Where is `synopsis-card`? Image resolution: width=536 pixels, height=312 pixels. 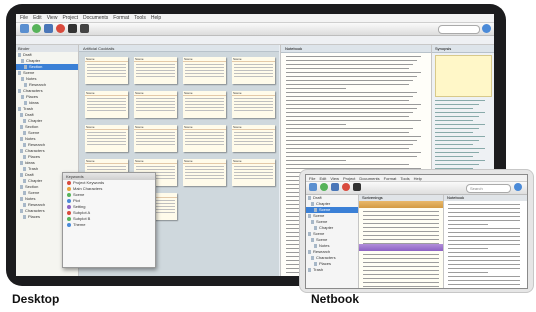 synopsis-card is located at coordinates (463, 76).